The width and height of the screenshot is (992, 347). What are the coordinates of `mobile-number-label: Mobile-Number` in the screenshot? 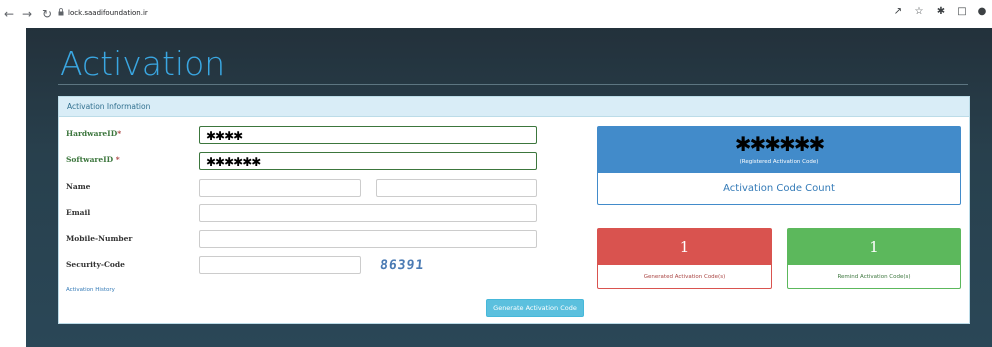 It's located at (99, 238).